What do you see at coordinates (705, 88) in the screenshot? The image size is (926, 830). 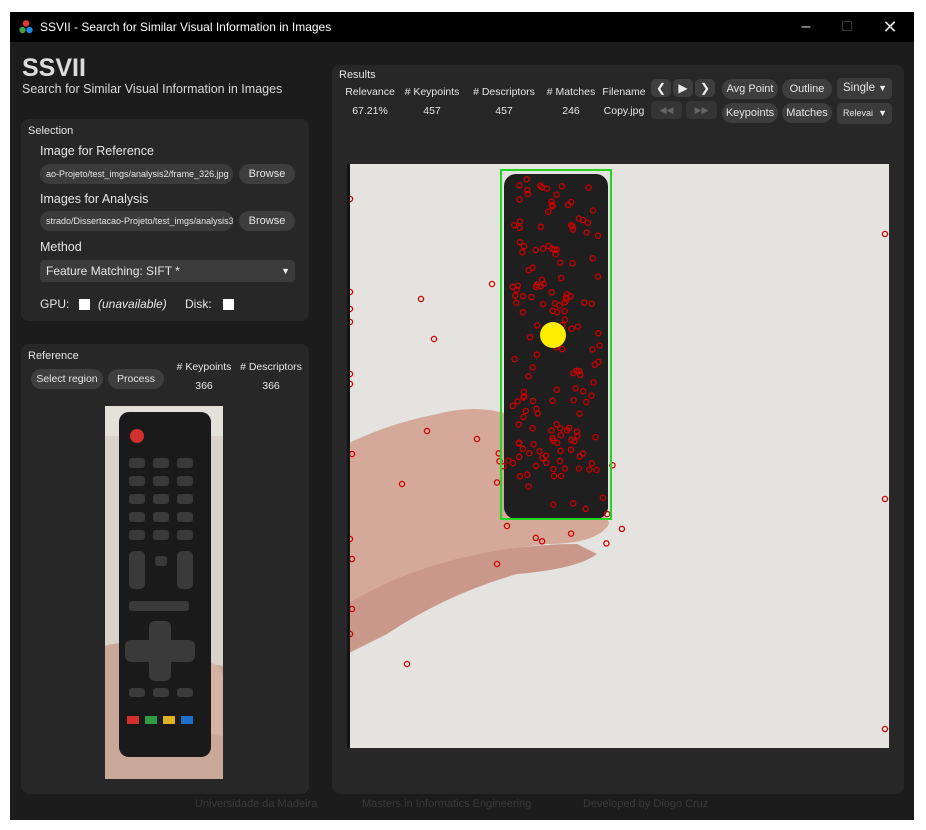 I see `next-chevron-icon: ❯` at bounding box center [705, 88].